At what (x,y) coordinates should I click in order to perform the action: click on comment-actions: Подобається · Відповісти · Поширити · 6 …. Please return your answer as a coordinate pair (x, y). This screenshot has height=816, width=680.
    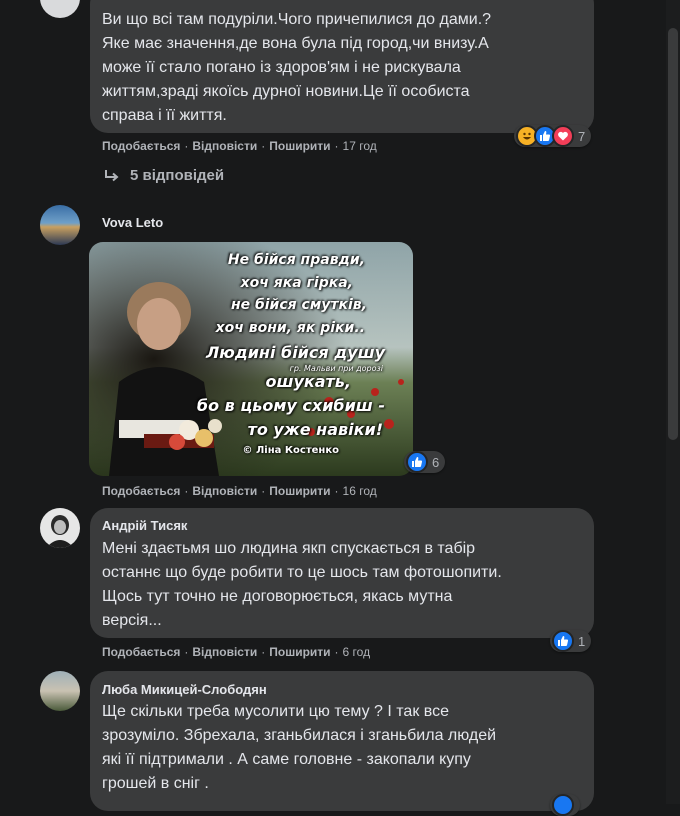
    Looking at the image, I should click on (236, 652).